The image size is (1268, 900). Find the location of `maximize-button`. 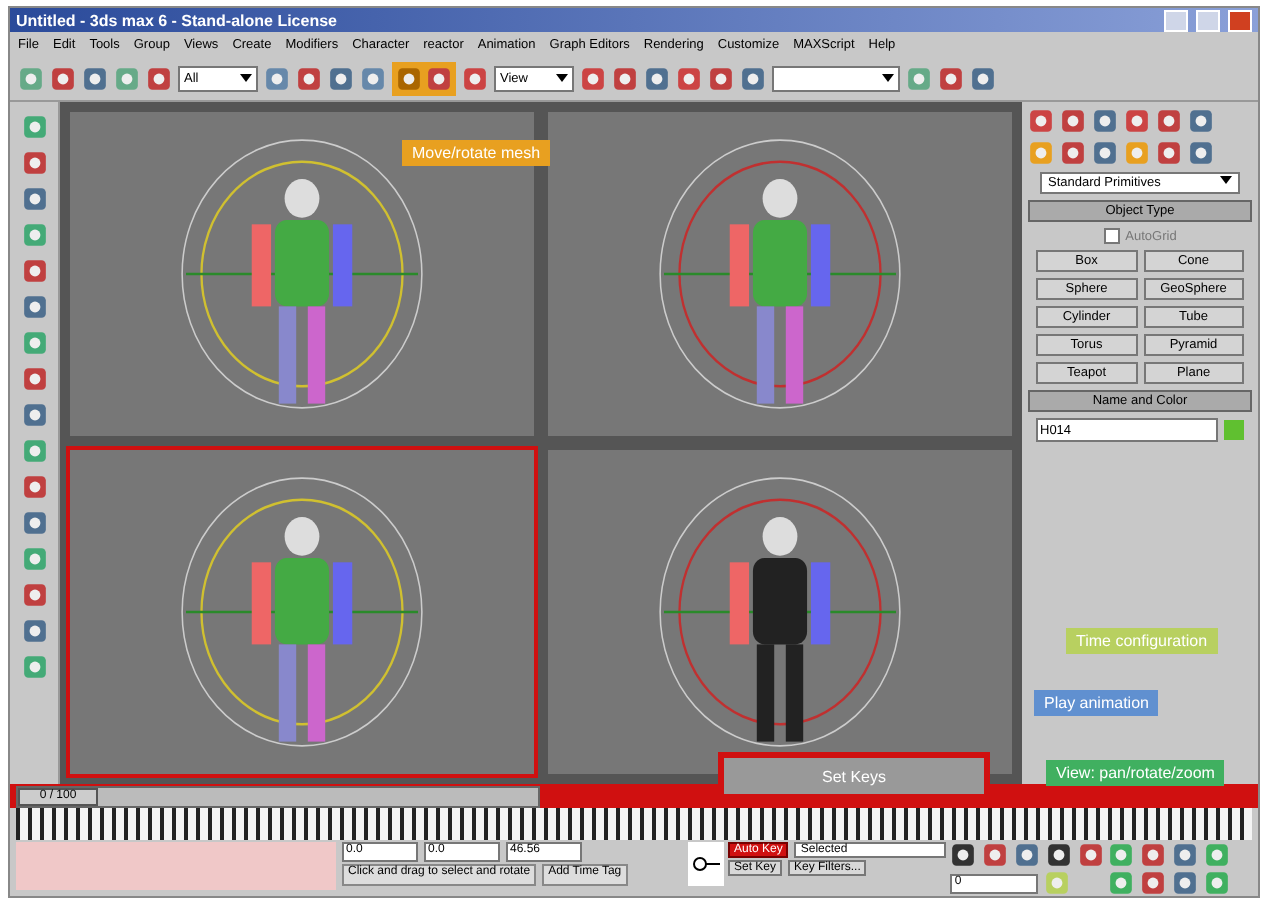

maximize-button is located at coordinates (1208, 20).